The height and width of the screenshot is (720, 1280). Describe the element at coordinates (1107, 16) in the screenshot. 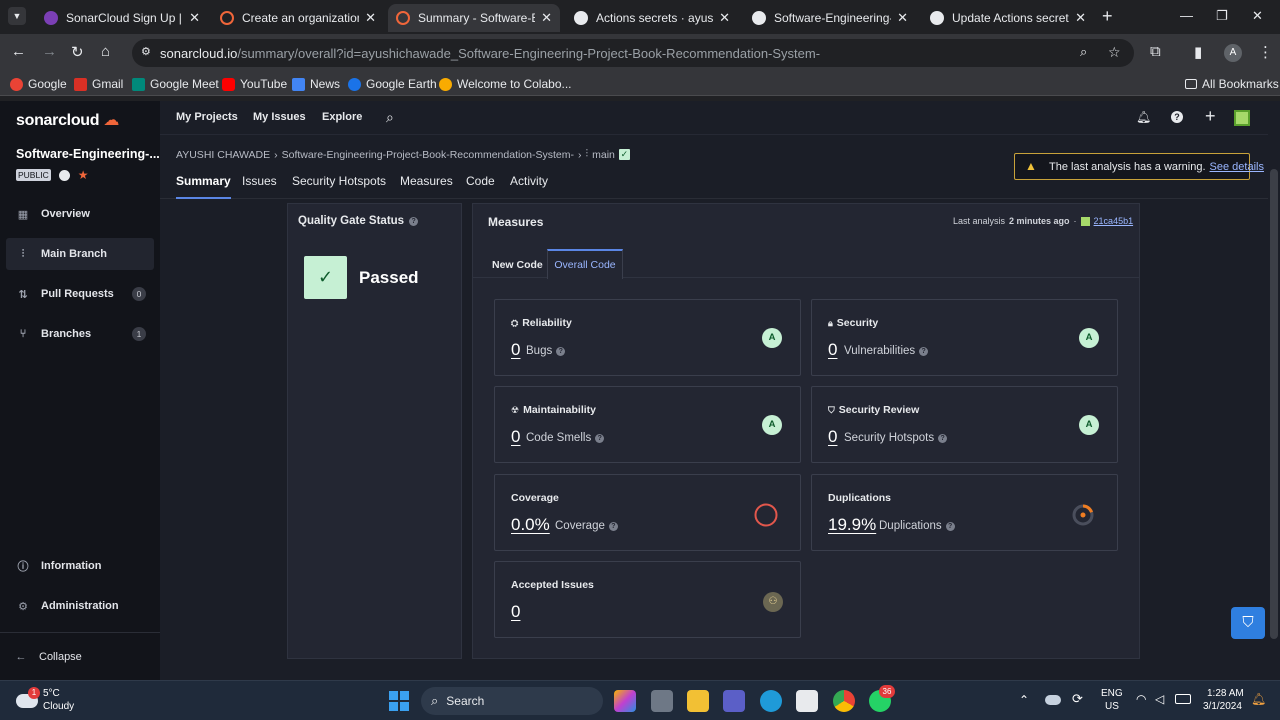

I see `new-tab-button: +` at that location.